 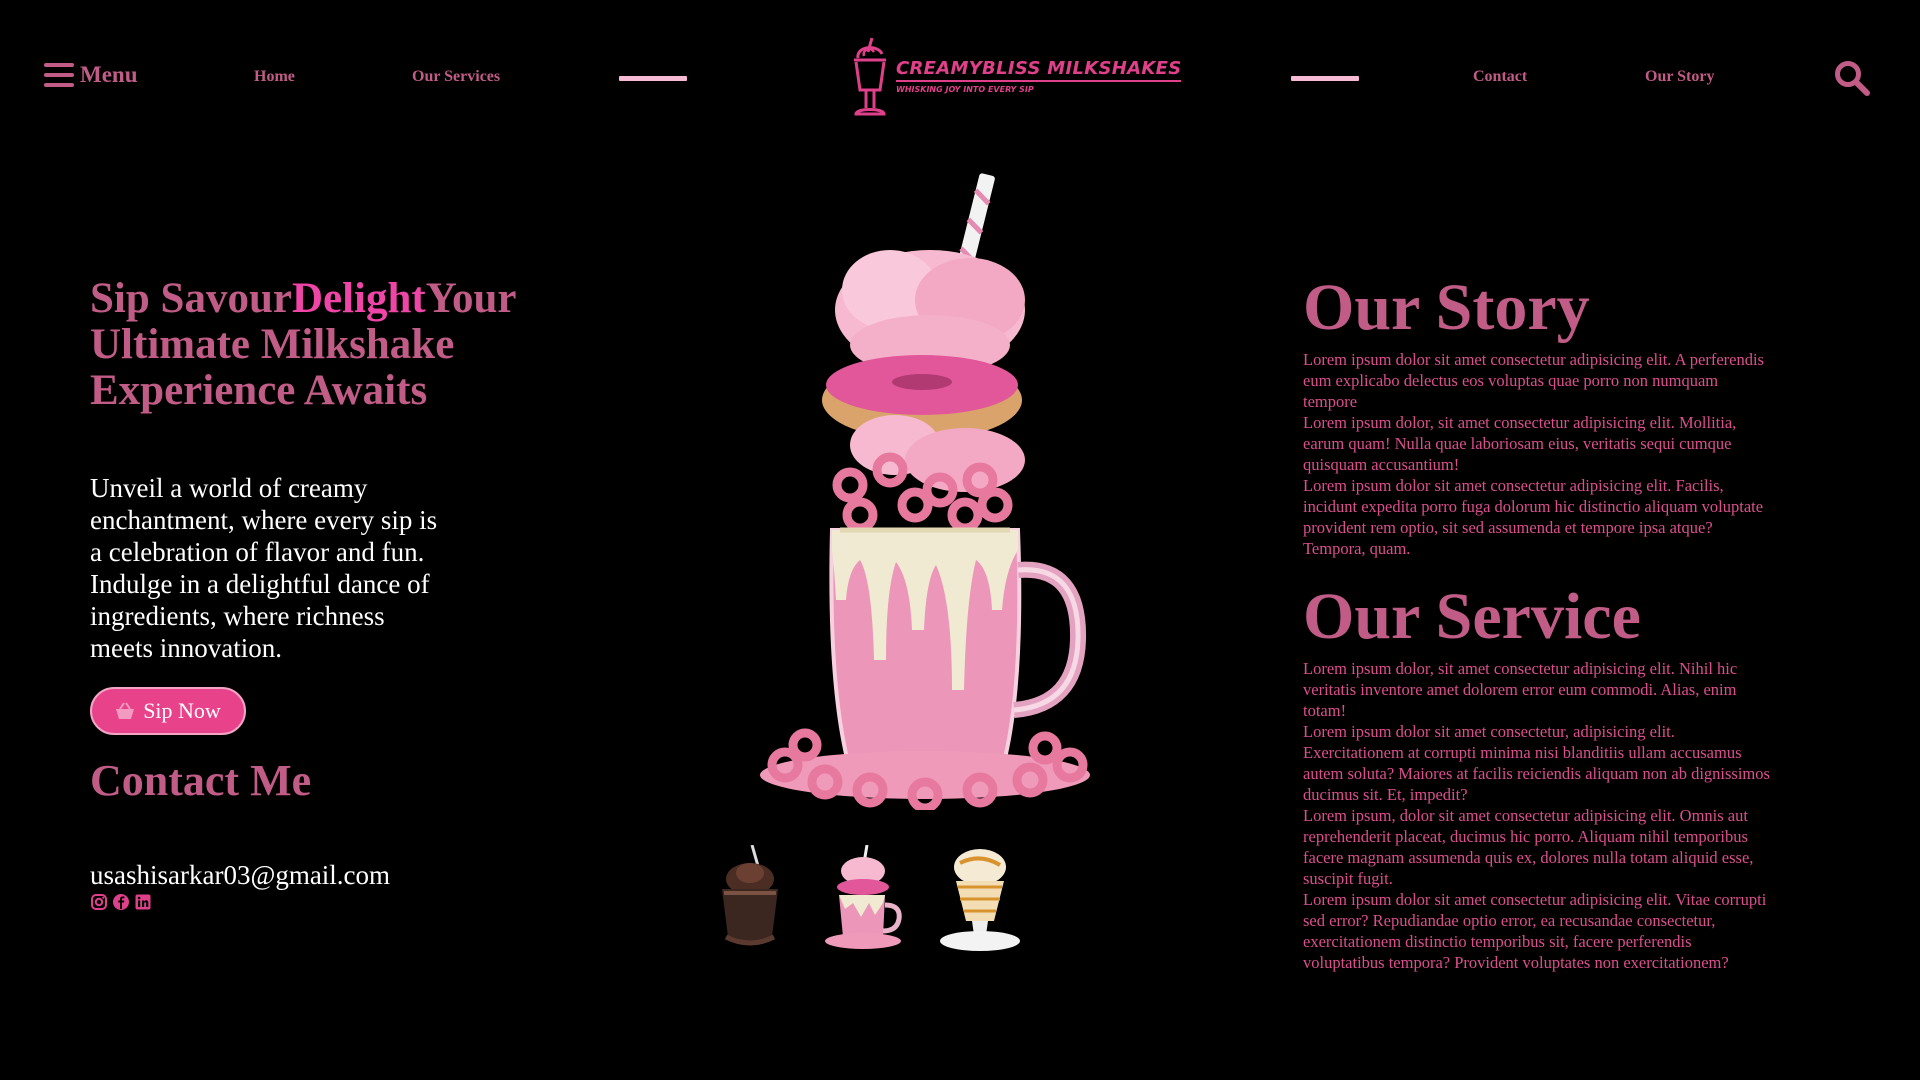 I want to click on linkedin-icon, so click(x=143, y=904).